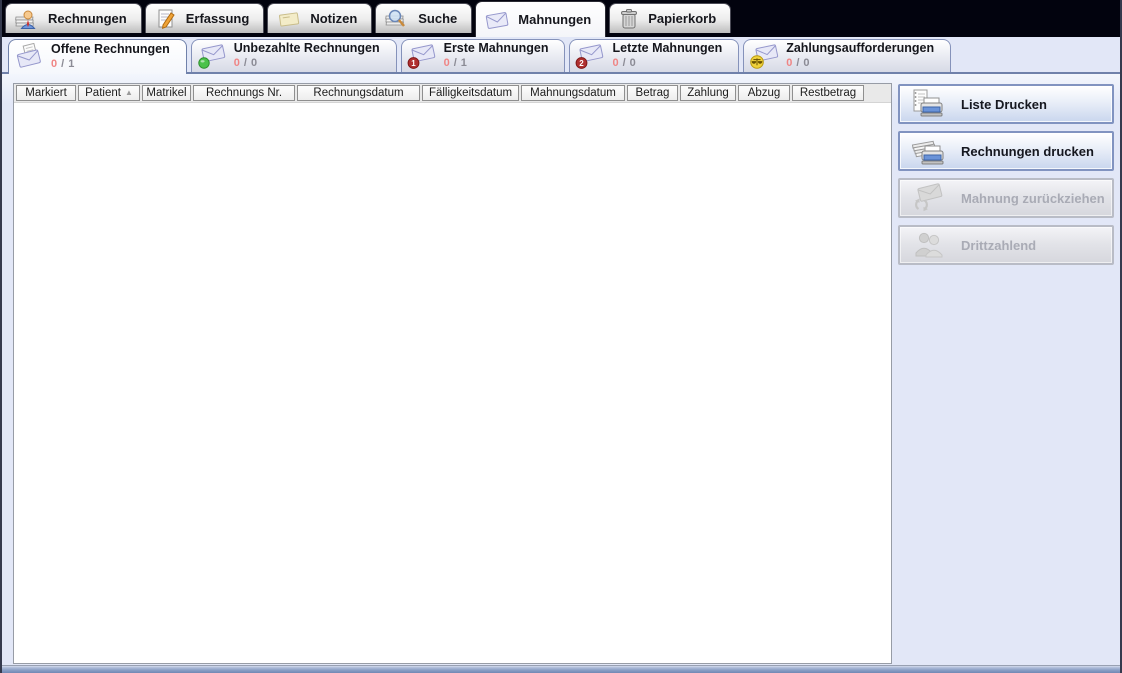 The image size is (1122, 673). What do you see at coordinates (212, 56) in the screenshot?
I see `envelope-green-dot-icon` at bounding box center [212, 56].